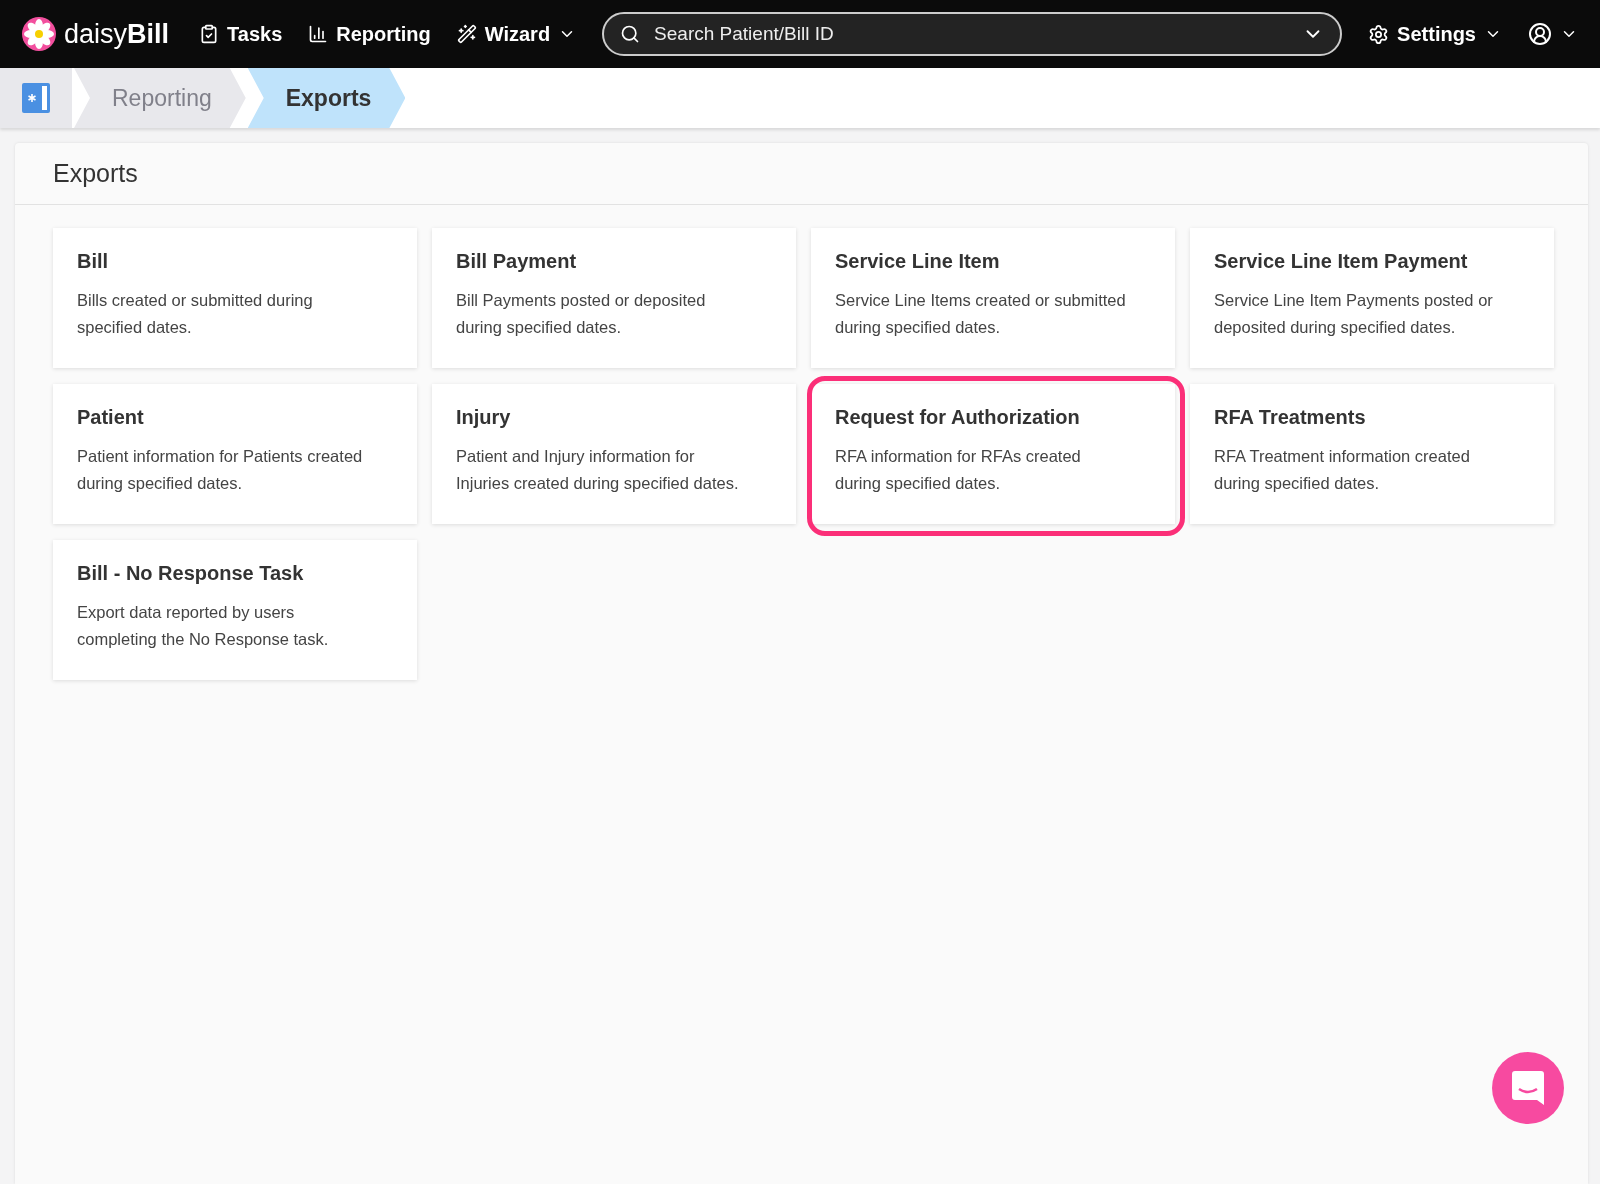 The width and height of the screenshot is (1600, 1184). I want to click on export-card: RFA Treatments RFA Treatment information created during specified dates., so click(1372, 454).